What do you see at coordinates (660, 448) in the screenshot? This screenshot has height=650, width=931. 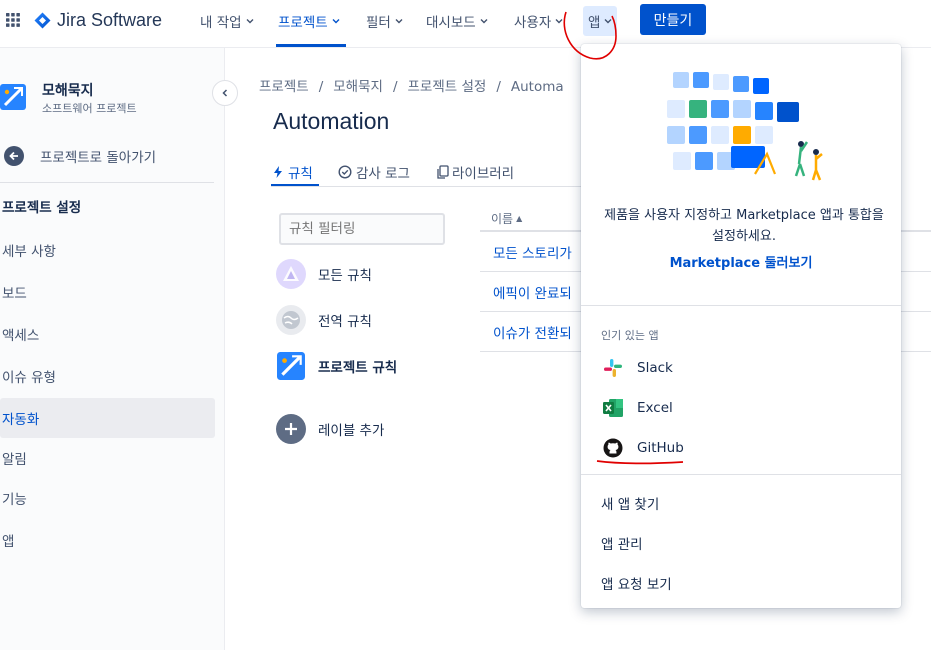 I see `app-name: GitHub` at bounding box center [660, 448].